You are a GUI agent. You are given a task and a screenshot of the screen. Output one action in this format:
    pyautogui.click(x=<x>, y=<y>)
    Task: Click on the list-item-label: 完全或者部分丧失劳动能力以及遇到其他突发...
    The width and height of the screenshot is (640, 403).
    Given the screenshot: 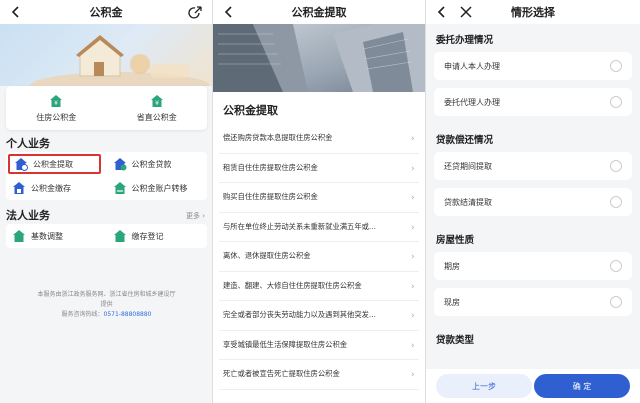 What is the action you would take?
    pyautogui.click(x=299, y=315)
    